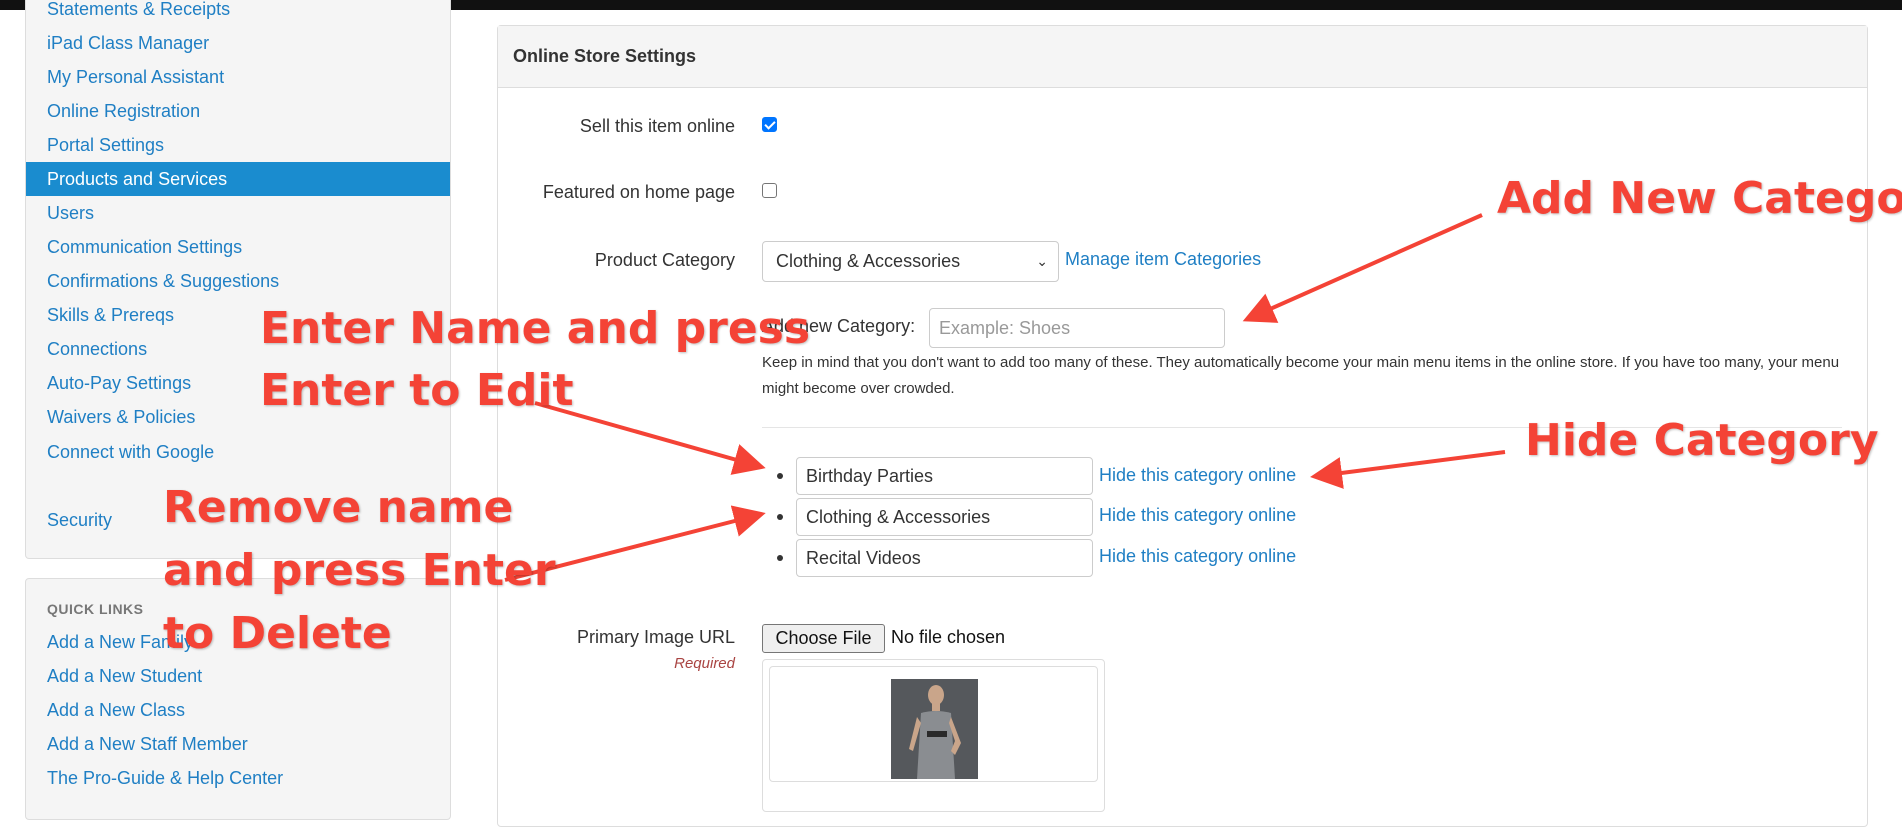 Image resolution: width=1902 pixels, height=827 pixels. I want to click on annotation-remove-line3: to Delete, so click(277, 633).